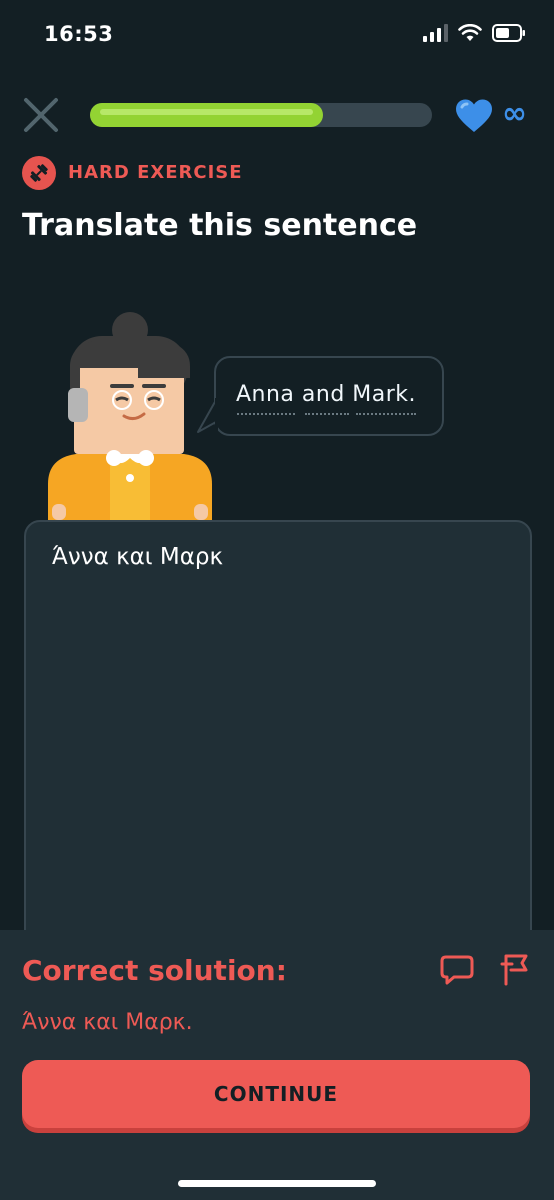 The image size is (554, 1200). I want to click on character-illustration, so click(130, 416).